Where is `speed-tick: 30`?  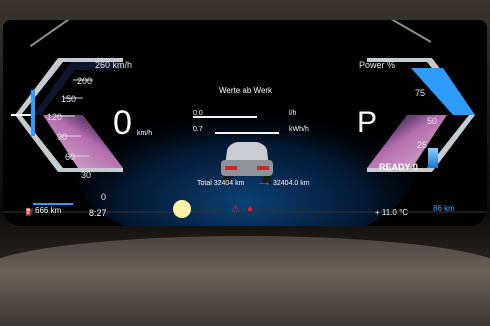 speed-tick: 30 is located at coordinates (86, 175).